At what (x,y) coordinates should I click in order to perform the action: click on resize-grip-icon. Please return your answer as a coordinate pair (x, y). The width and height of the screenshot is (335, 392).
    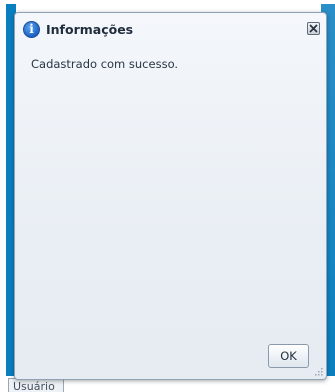
    Looking at the image, I should click on (318, 371).